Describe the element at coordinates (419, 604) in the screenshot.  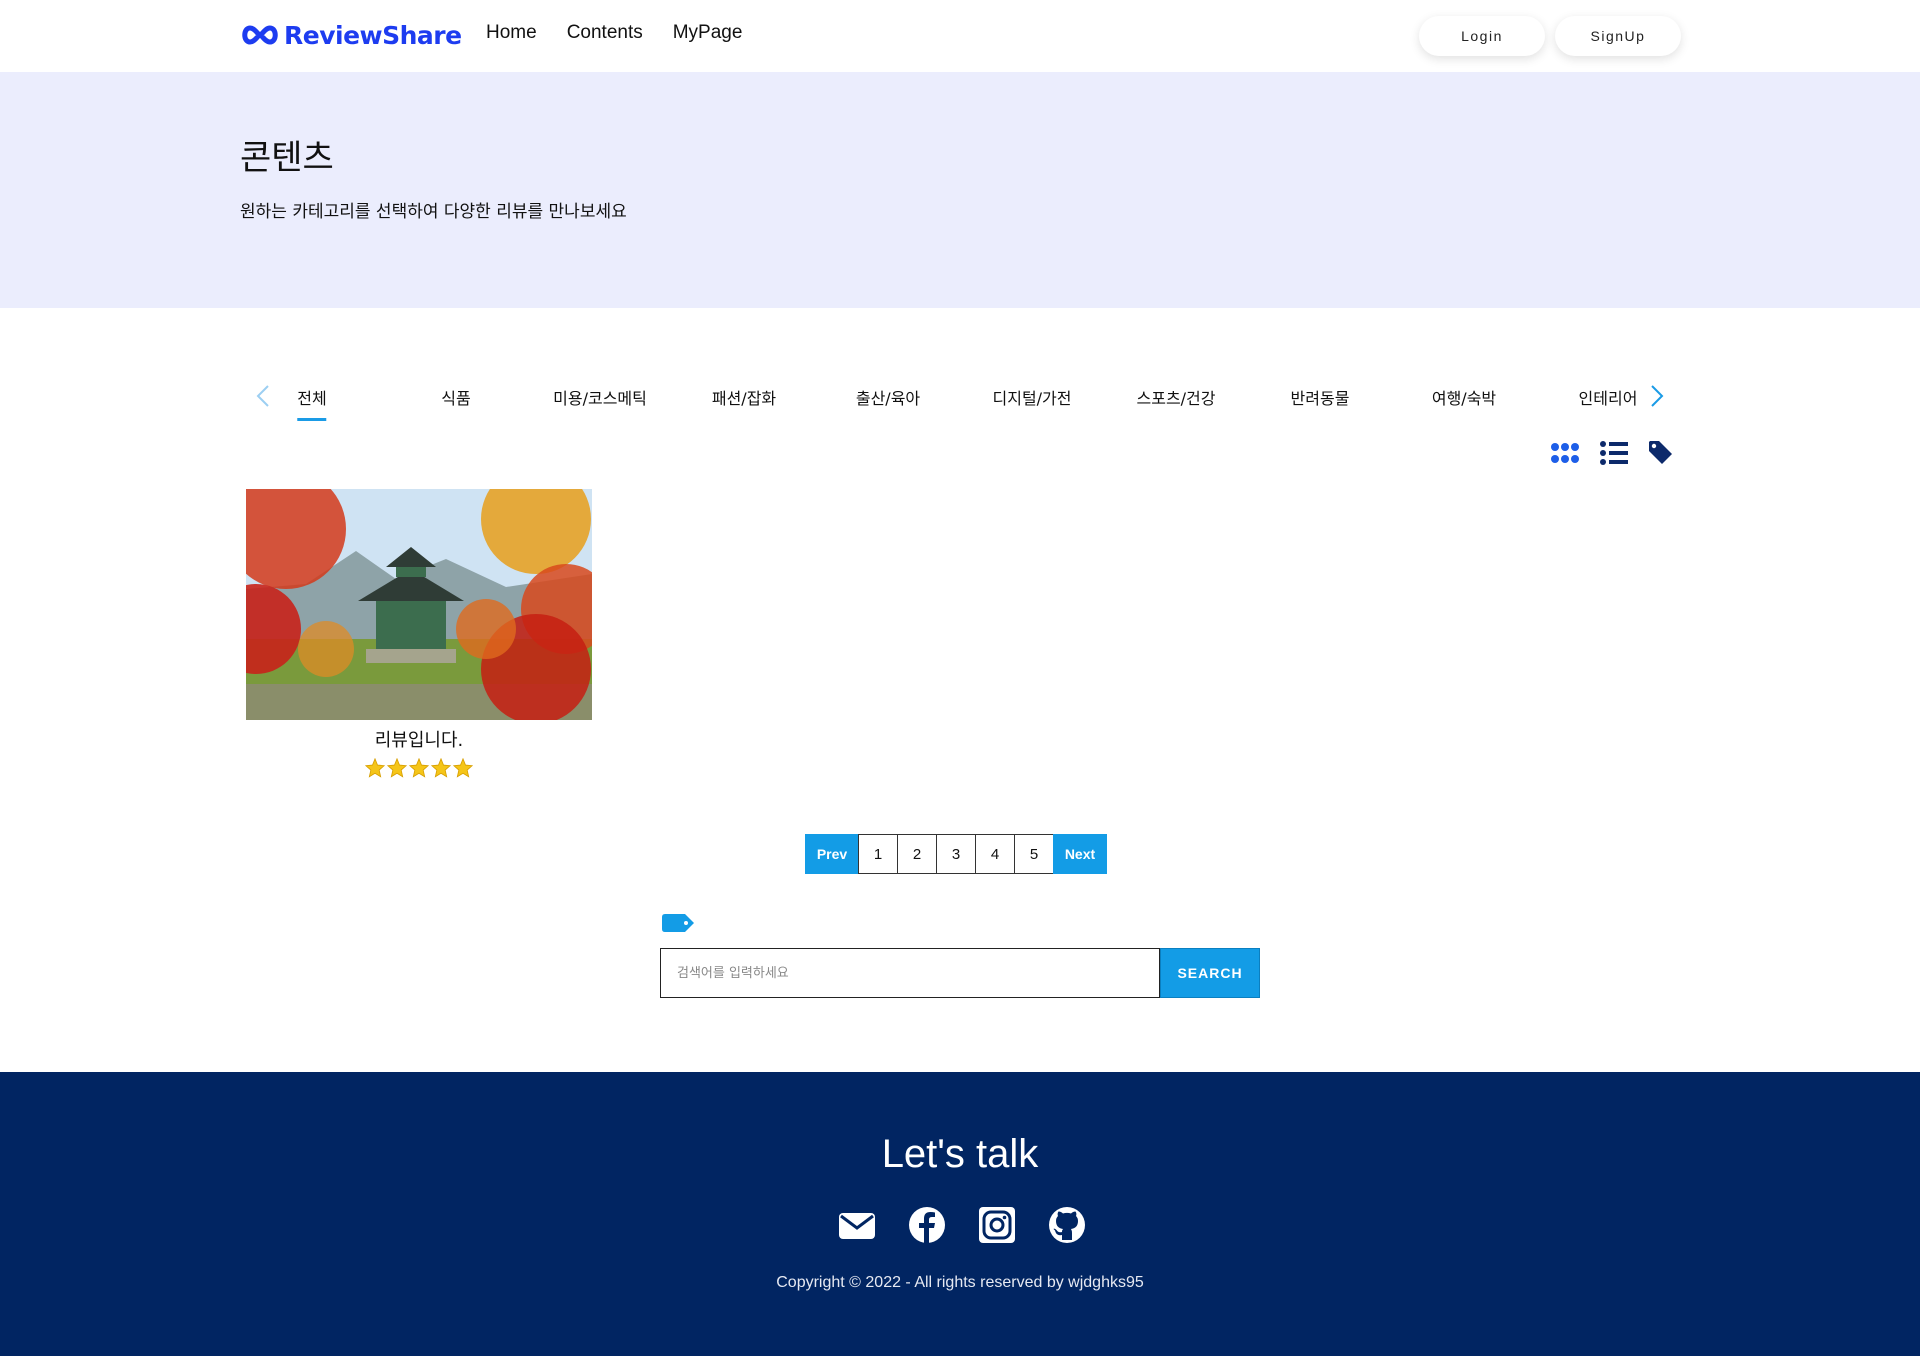
I see `review-thumbnail` at that location.